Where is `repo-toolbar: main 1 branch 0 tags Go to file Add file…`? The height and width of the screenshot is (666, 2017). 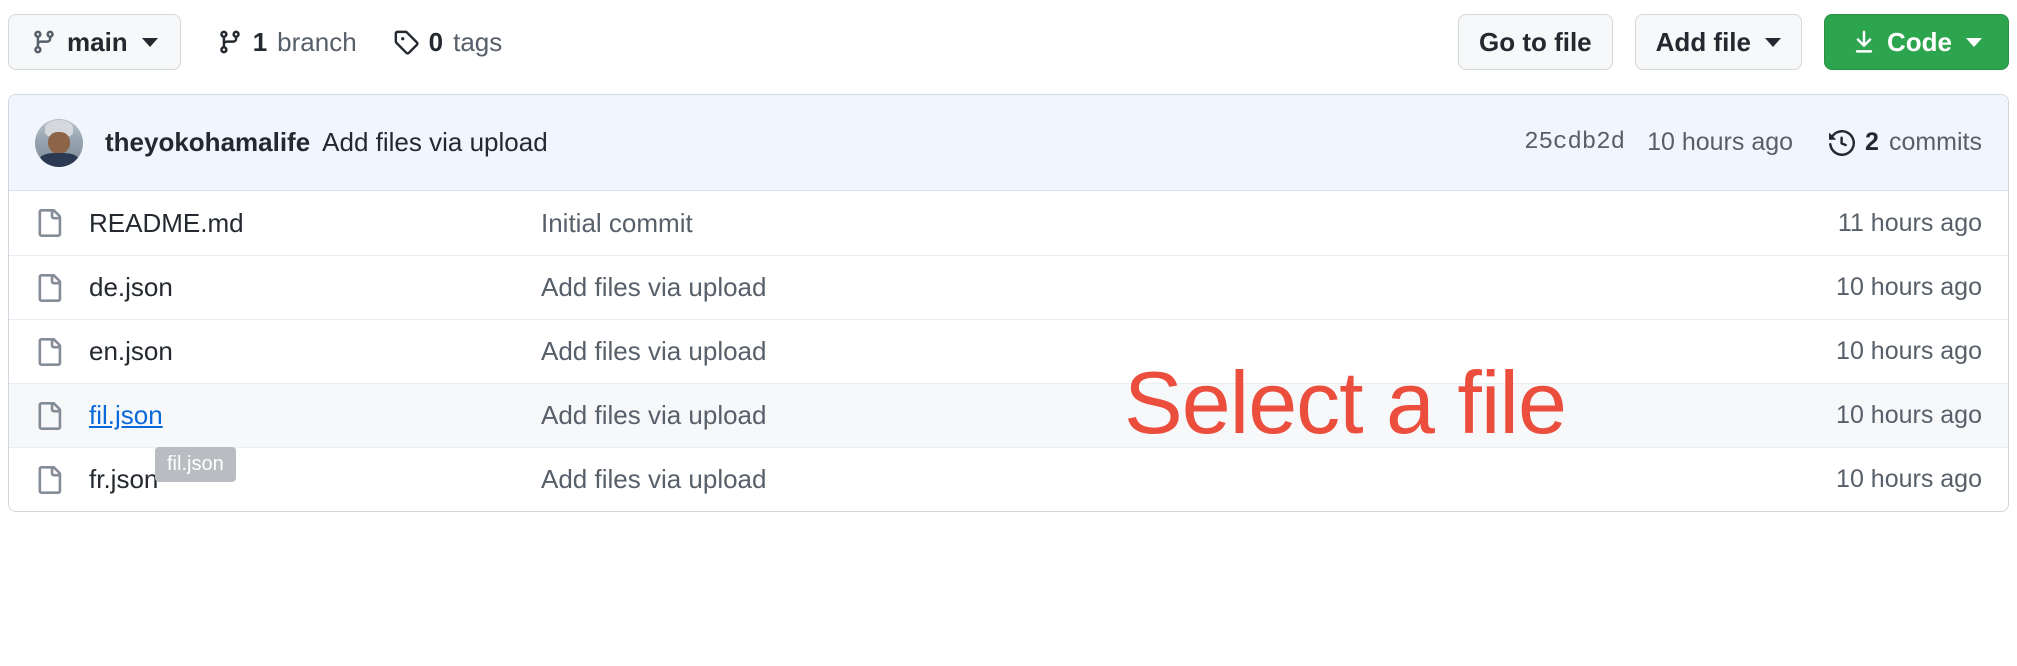
repo-toolbar: main 1 branch 0 tags Go to file Add file… is located at coordinates (1008, 42).